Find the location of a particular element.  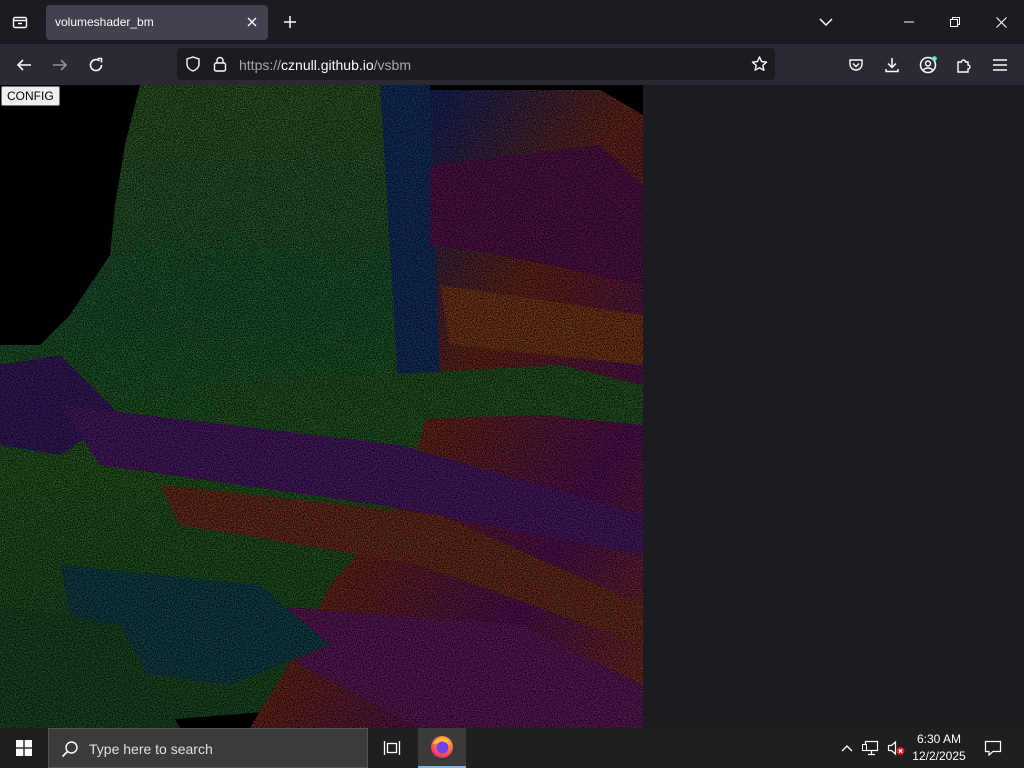

chevron-up-icon is located at coordinates (847, 748).